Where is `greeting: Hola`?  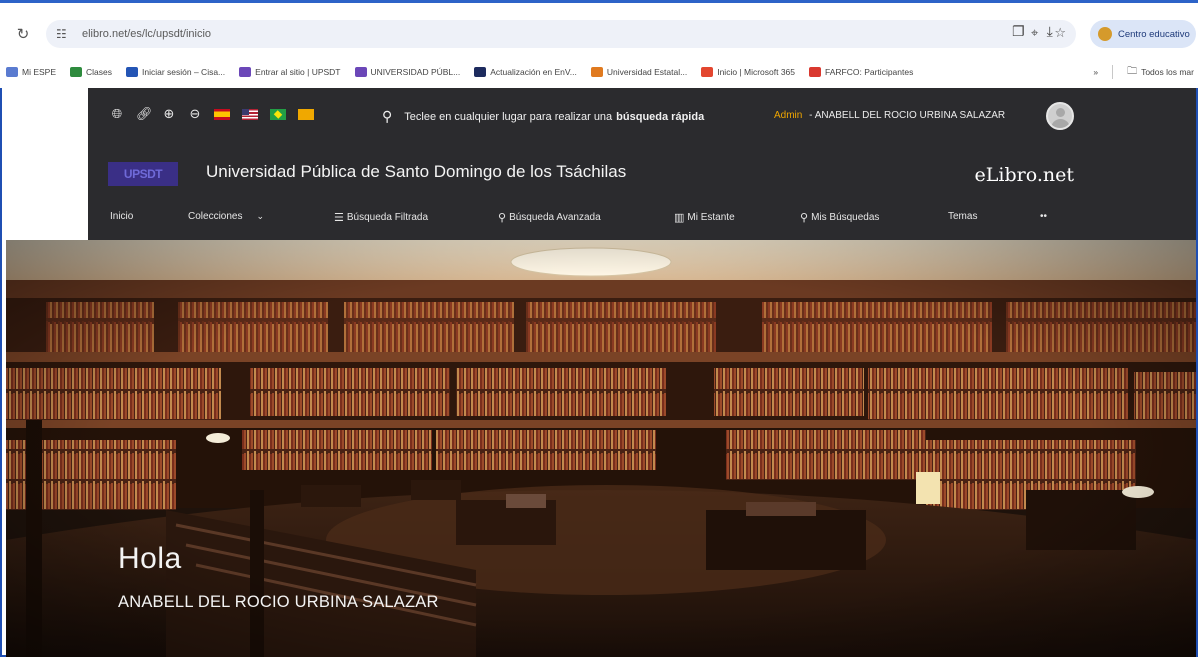
greeting: Hola is located at coordinates (150, 558).